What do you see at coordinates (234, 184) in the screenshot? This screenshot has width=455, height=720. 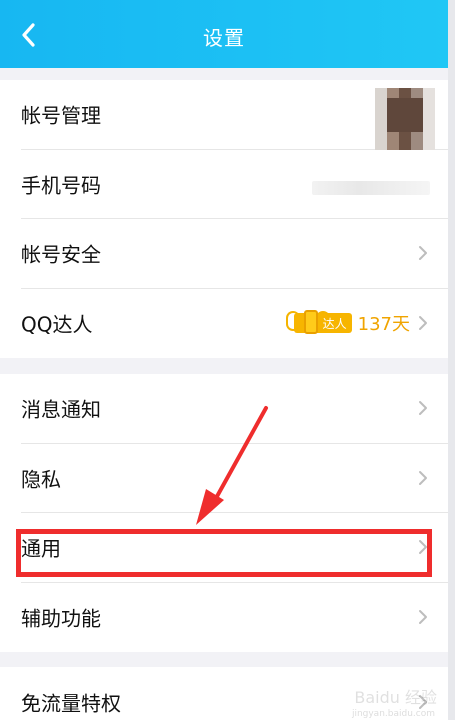 I see `phone-number-row: 手机号码` at bounding box center [234, 184].